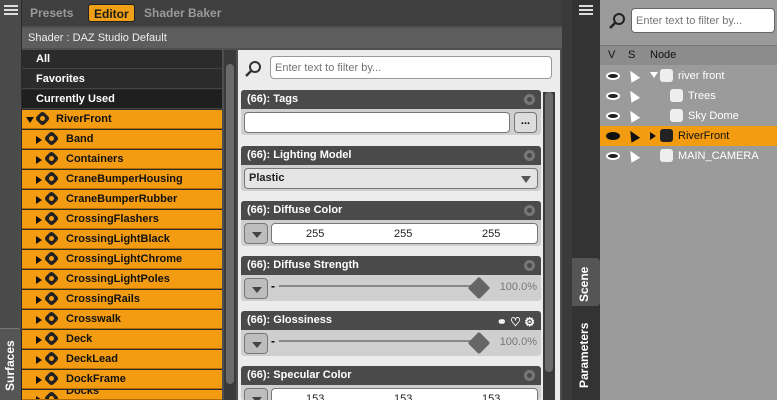 The height and width of the screenshot is (400, 777). What do you see at coordinates (122, 239) in the screenshot?
I see `tree-item: CrossingLightBlack` at bounding box center [122, 239].